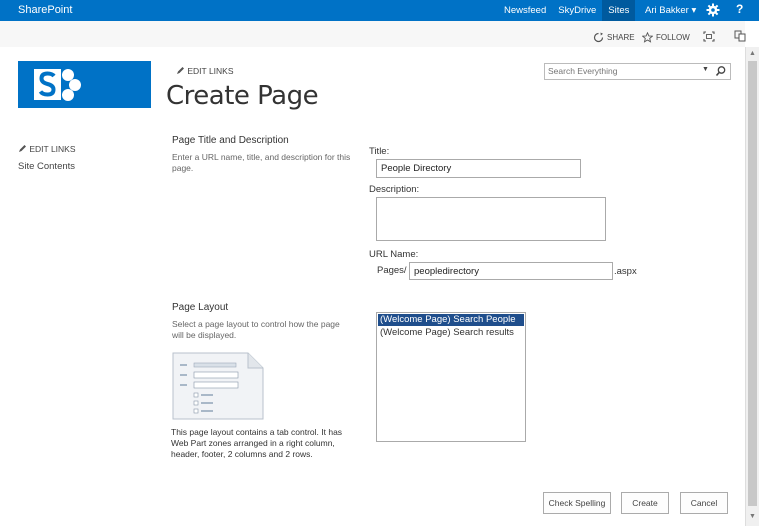 The image size is (759, 526). Describe the element at coordinates (230, 140) in the screenshot. I see `section-title-heading: Page Title and Description` at that location.